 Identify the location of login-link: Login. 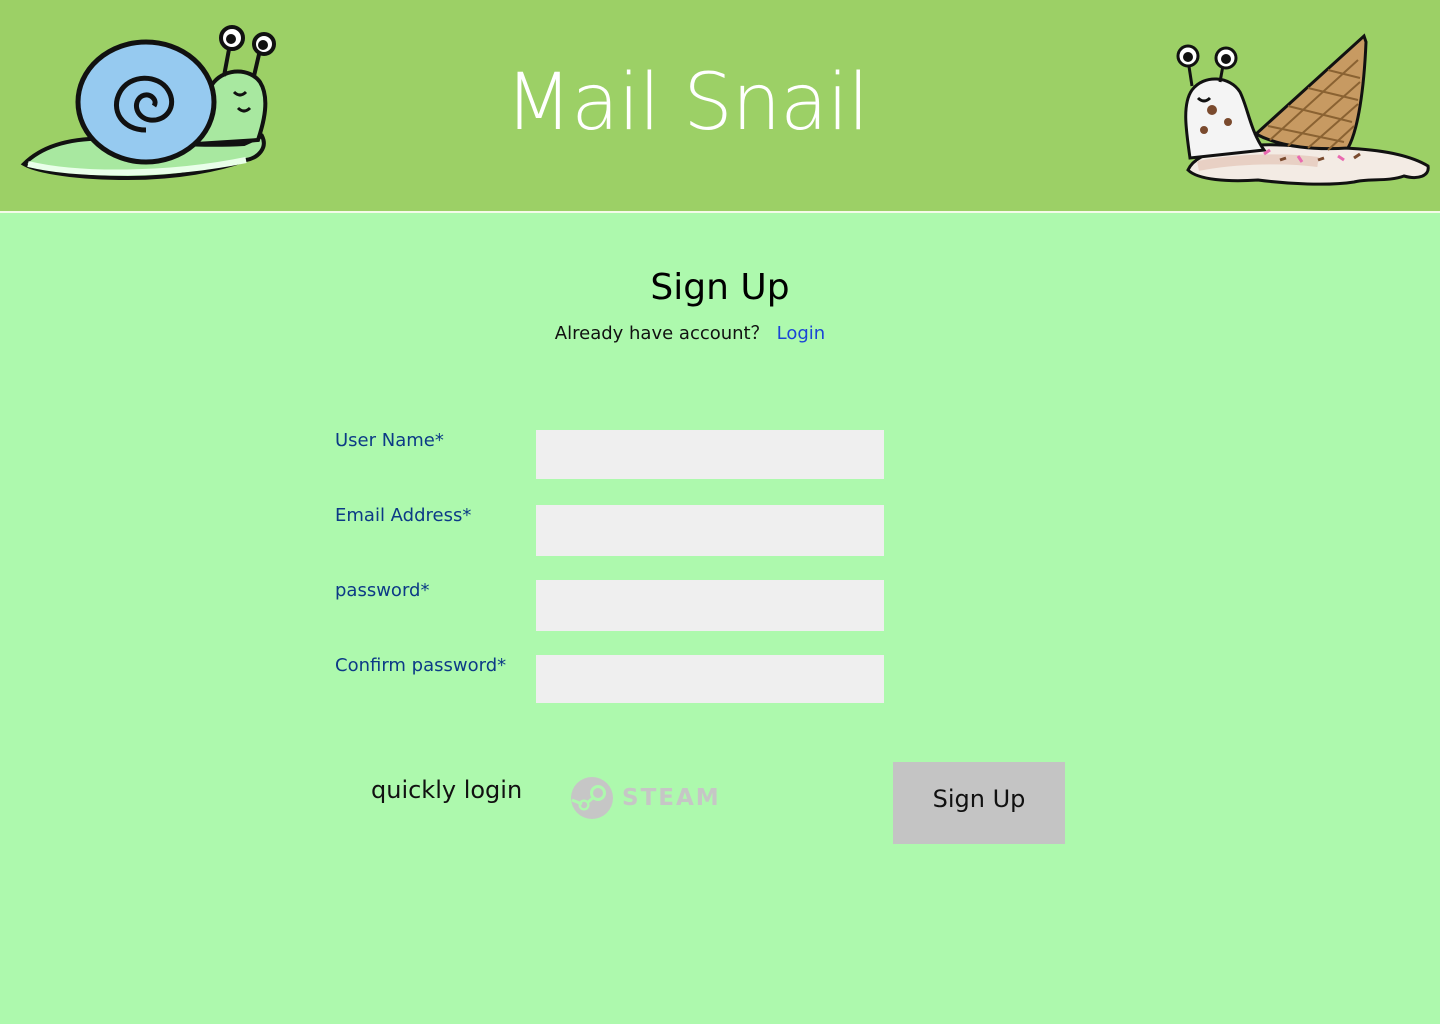
(801, 333).